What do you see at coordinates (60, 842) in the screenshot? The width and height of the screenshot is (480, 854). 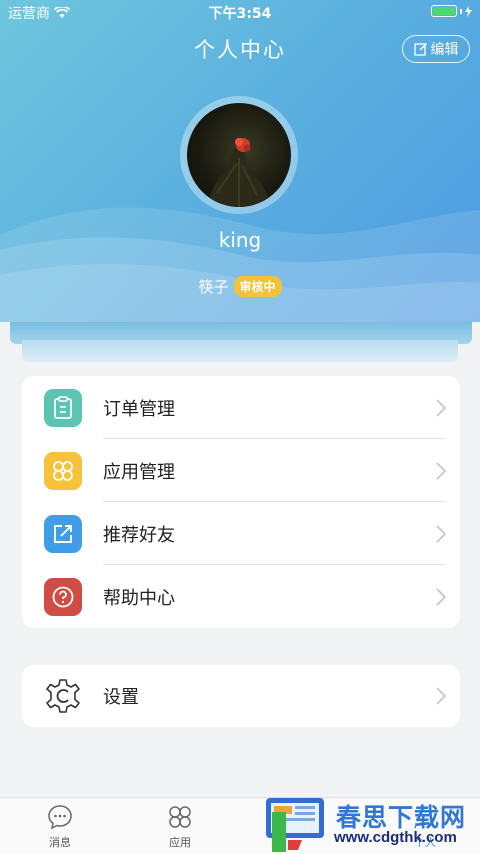 I see `tab-label: 消息` at bounding box center [60, 842].